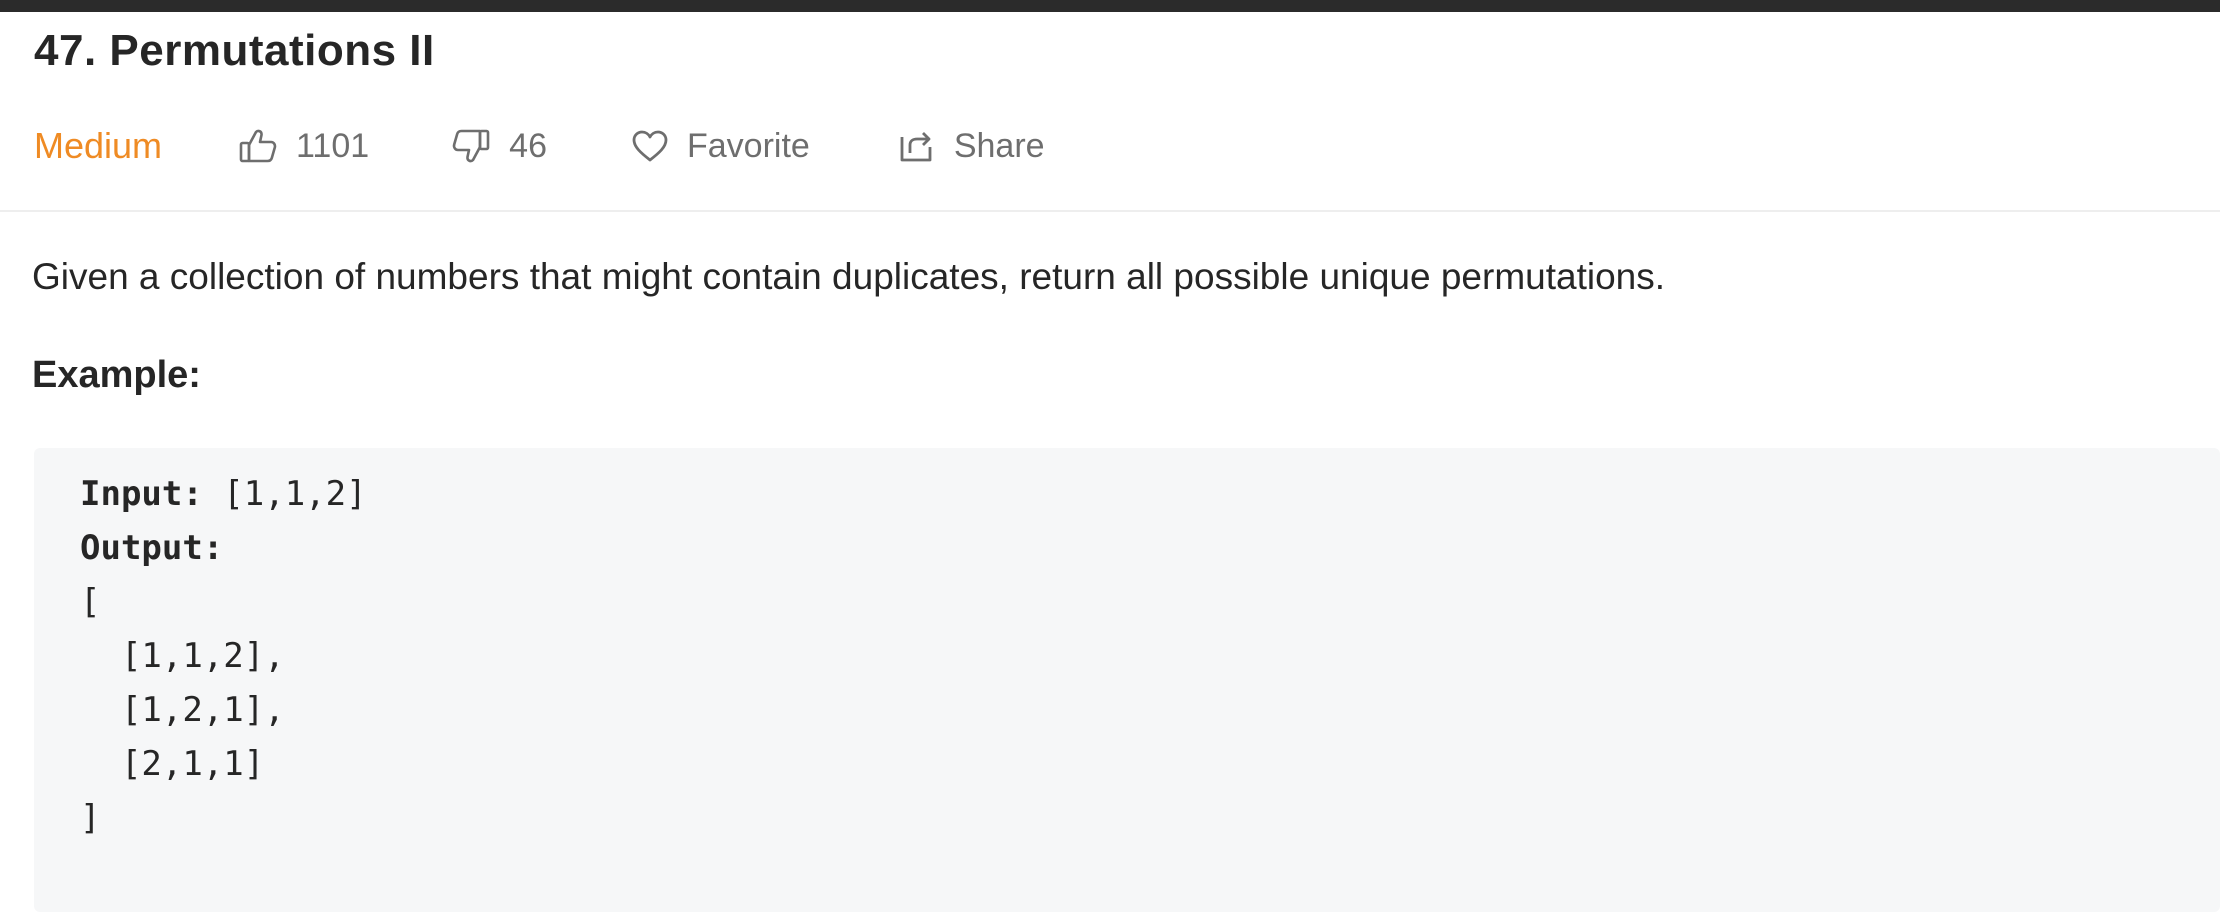 The width and height of the screenshot is (2220, 912). Describe the element at coordinates (182, 656) in the screenshot. I see `output-line: [1,1,2],` at that location.